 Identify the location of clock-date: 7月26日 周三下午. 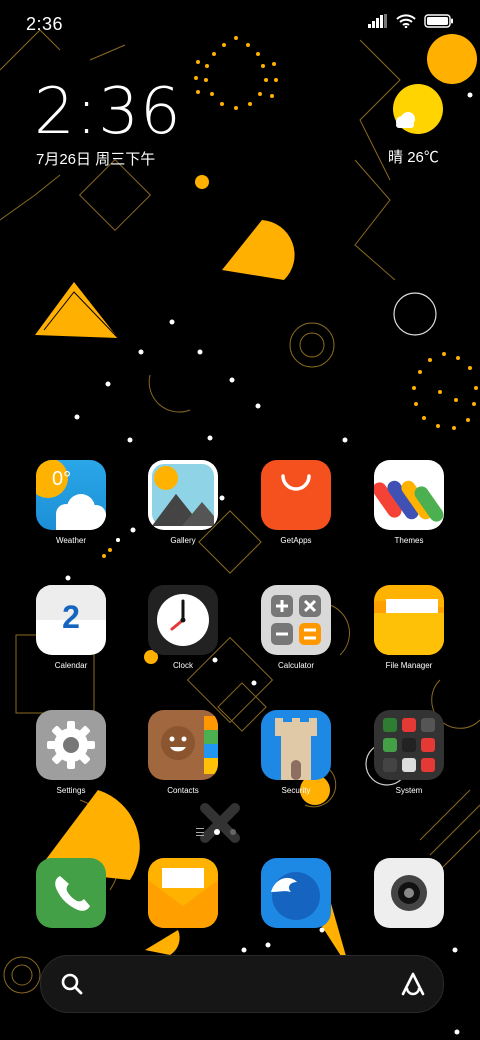
(96, 159).